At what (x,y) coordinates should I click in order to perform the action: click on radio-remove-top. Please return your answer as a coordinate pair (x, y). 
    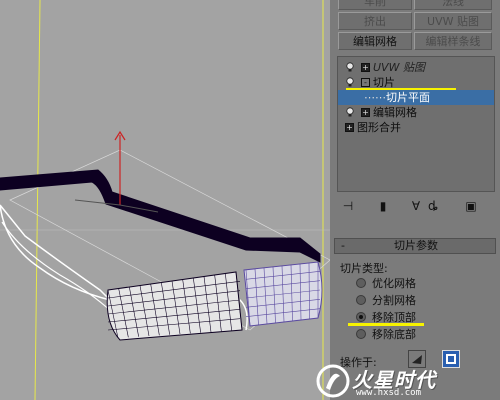
    Looking at the image, I should click on (361, 317).